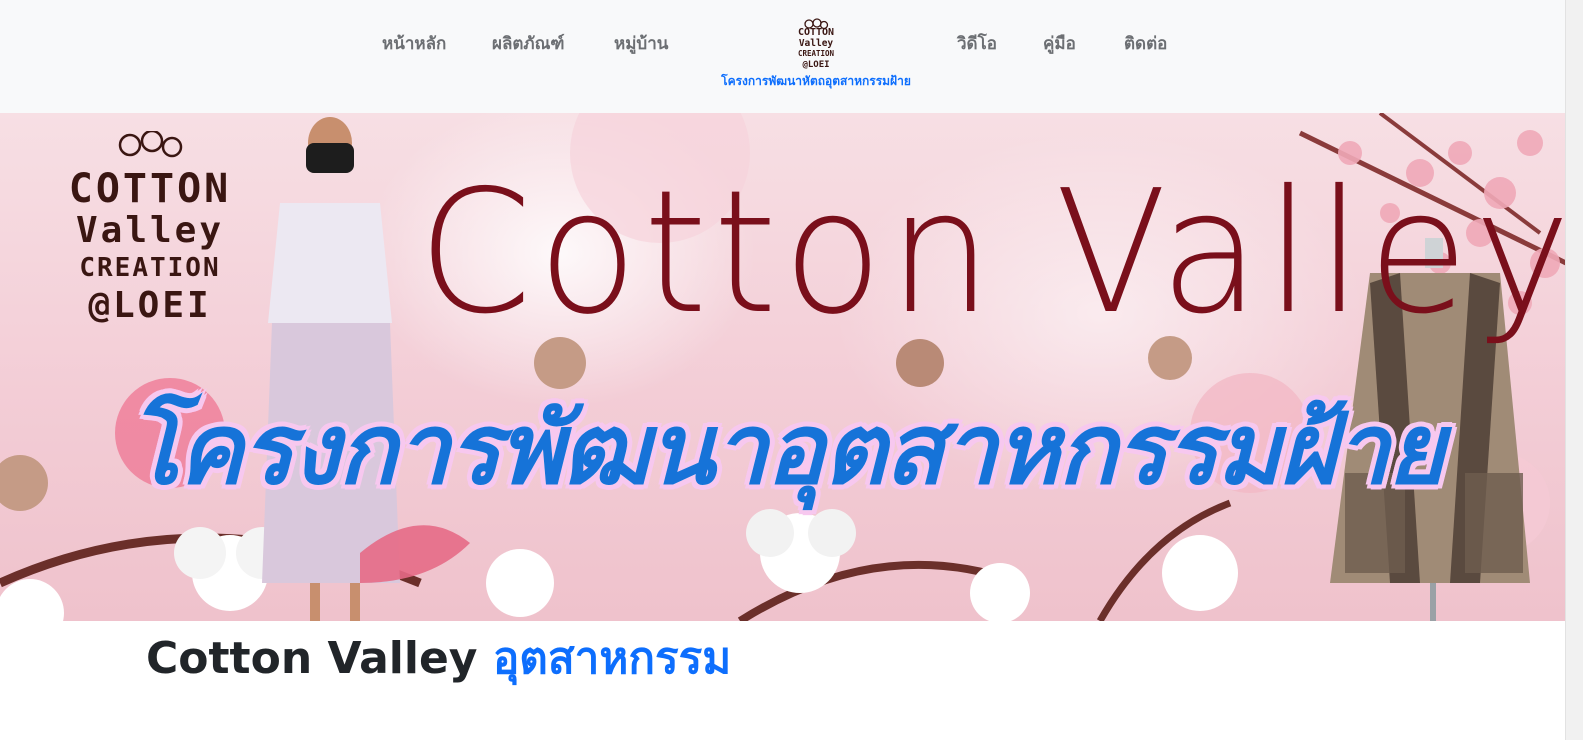  I want to click on hero-logo-line2: Valley, so click(150, 230).